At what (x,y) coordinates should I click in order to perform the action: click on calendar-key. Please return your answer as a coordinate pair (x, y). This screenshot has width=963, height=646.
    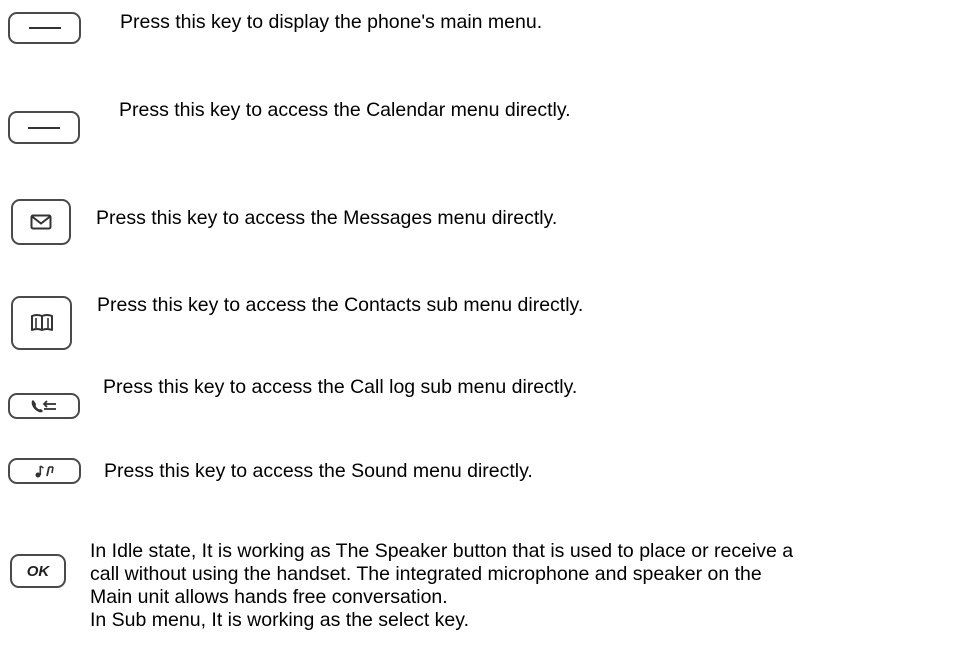
    Looking at the image, I should click on (44, 127).